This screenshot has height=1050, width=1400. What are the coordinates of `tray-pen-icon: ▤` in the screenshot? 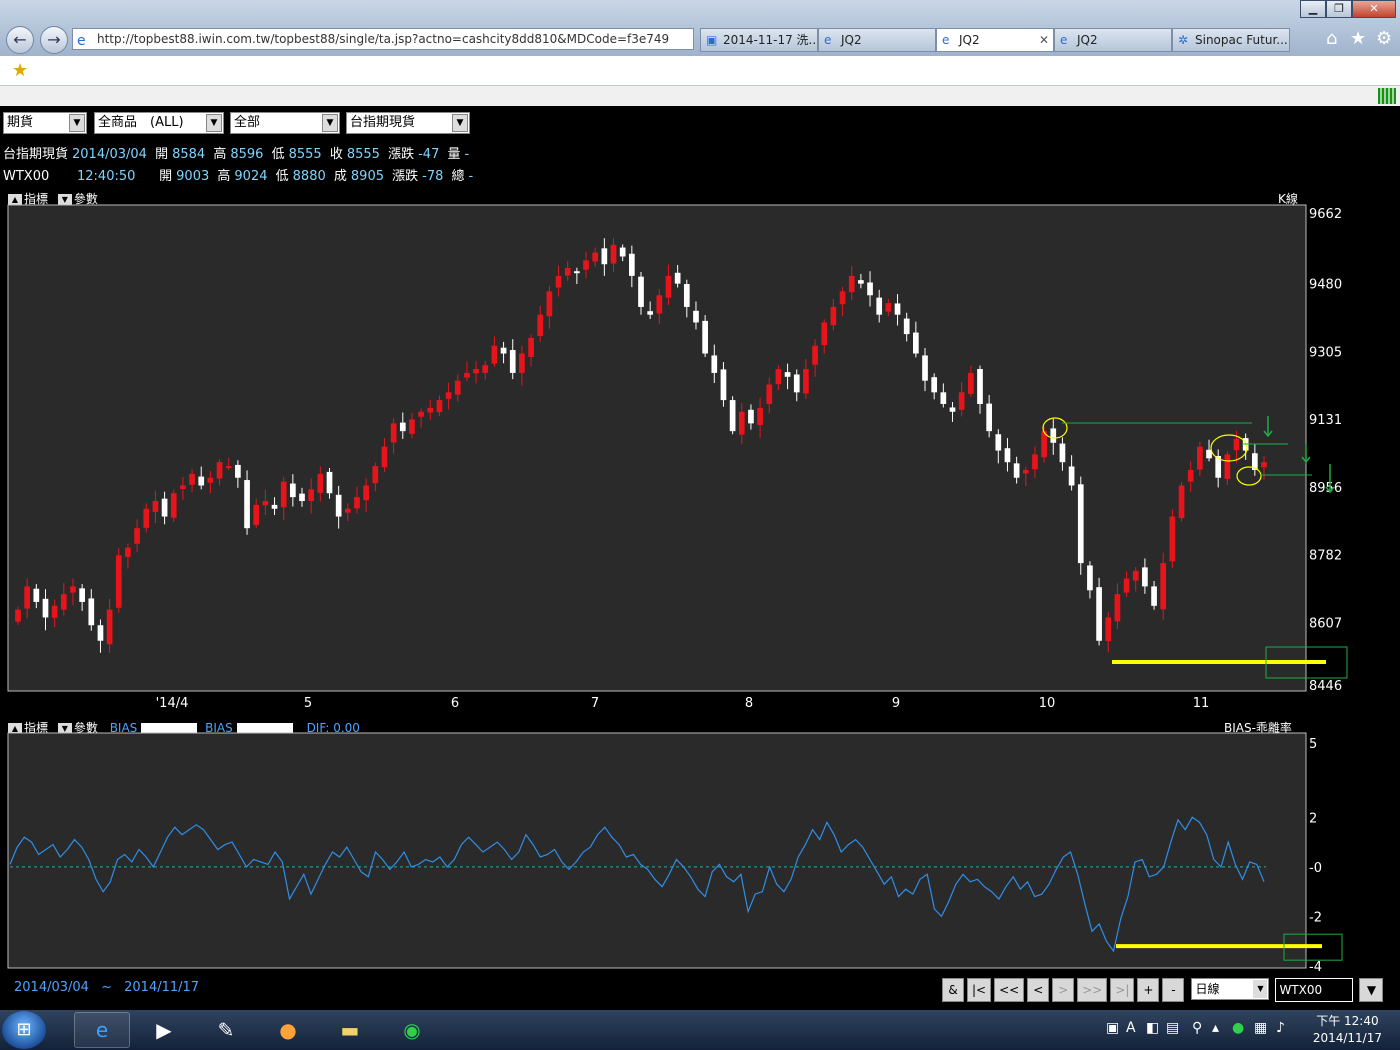 It's located at (1172, 1028).